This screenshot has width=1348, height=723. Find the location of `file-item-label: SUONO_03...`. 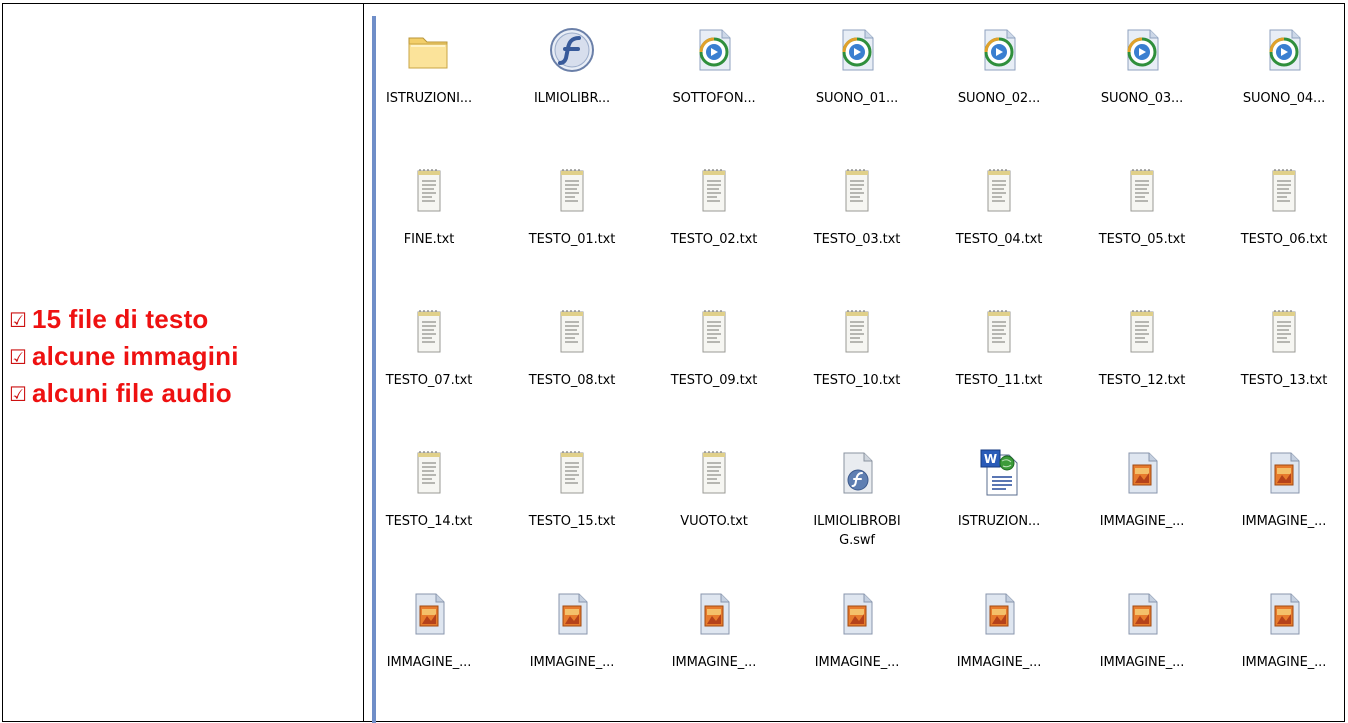

file-item-label: SUONO_03... is located at coordinates (1142, 98).